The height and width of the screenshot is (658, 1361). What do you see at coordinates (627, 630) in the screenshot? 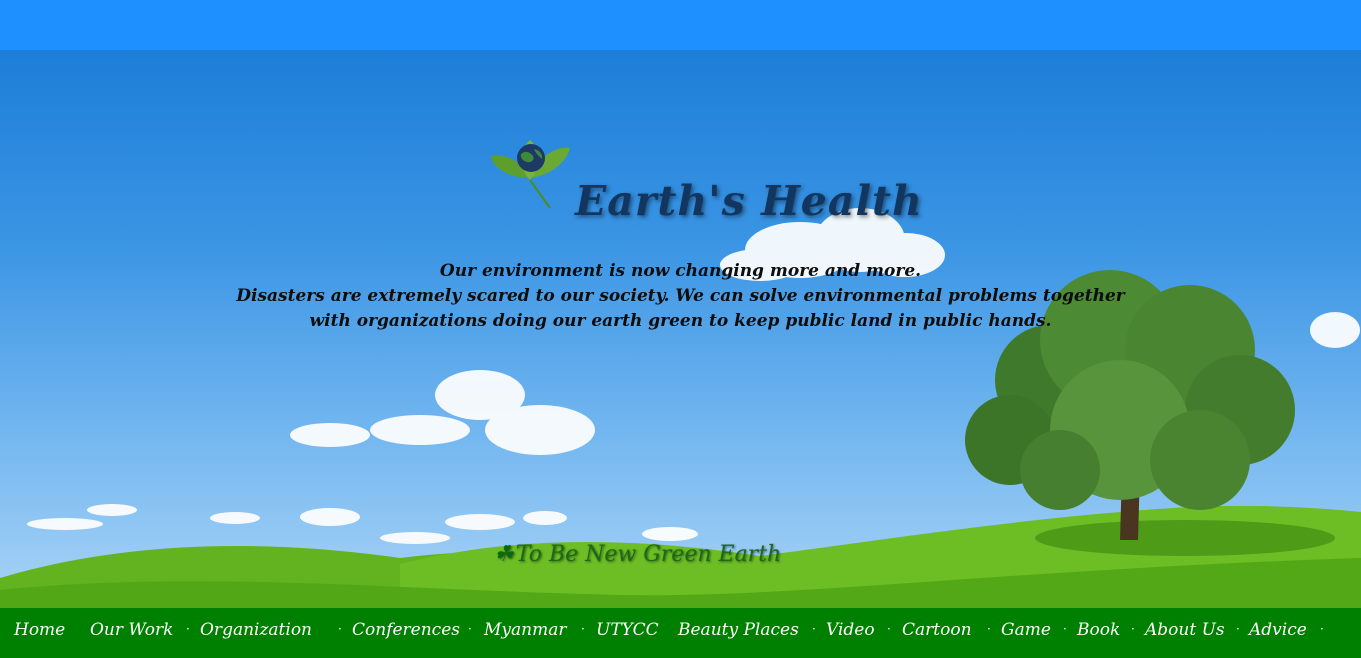
I see `nav-item-utycc: UTYCC` at bounding box center [627, 630].